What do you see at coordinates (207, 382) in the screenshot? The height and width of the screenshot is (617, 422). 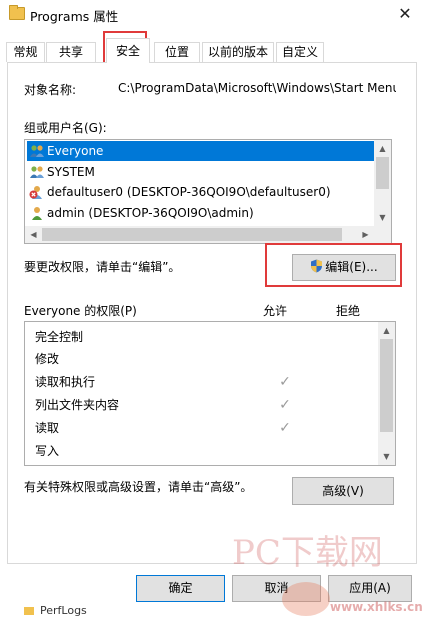 I see `perm-row-read-execute: 读取和执行 ✓` at bounding box center [207, 382].